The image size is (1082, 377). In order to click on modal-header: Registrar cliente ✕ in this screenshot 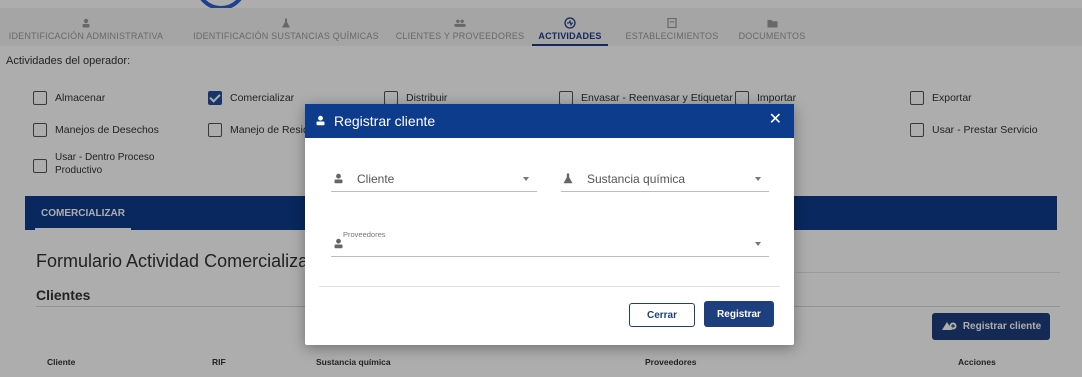, I will do `click(549, 121)`.